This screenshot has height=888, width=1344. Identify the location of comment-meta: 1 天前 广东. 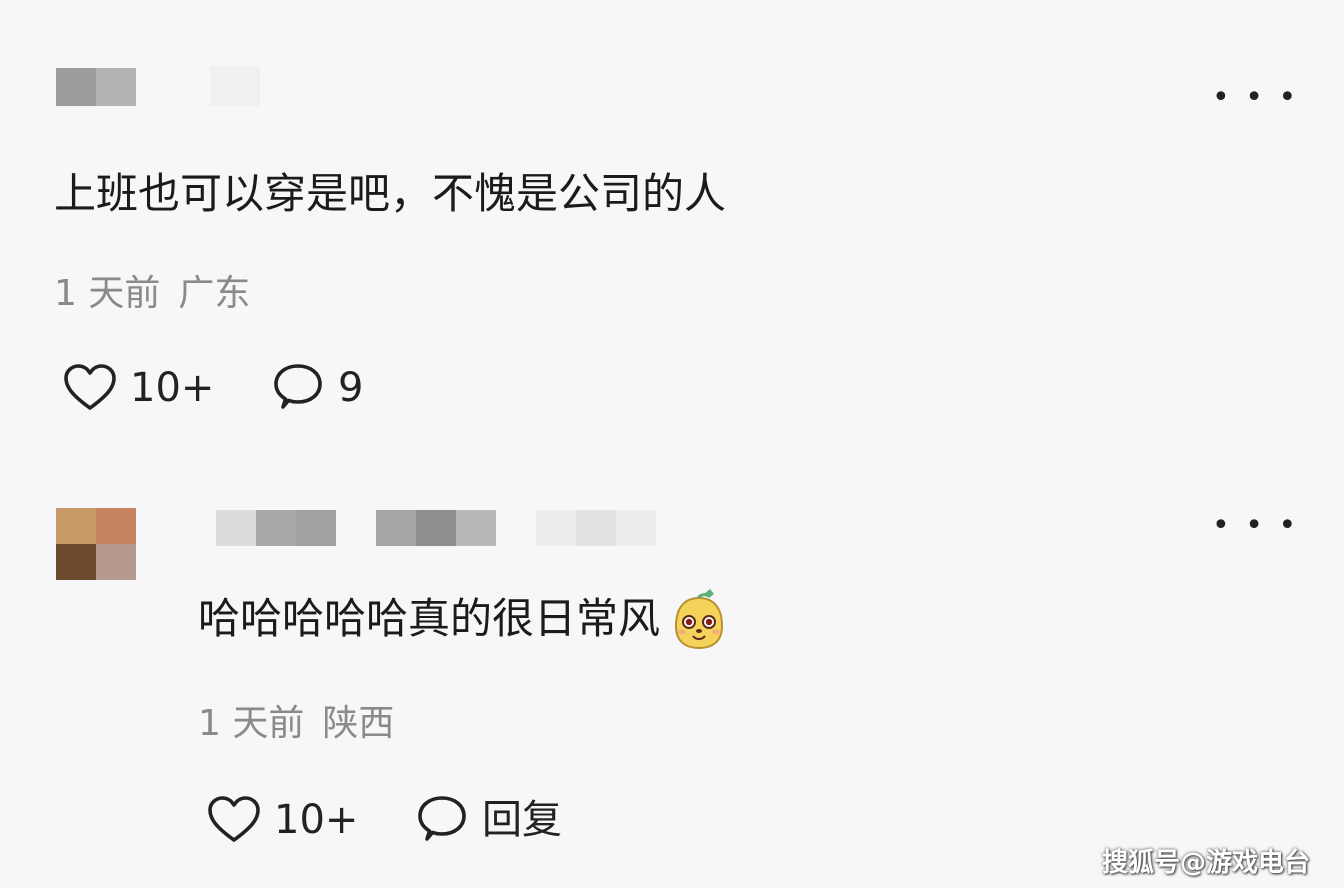
(152, 294).